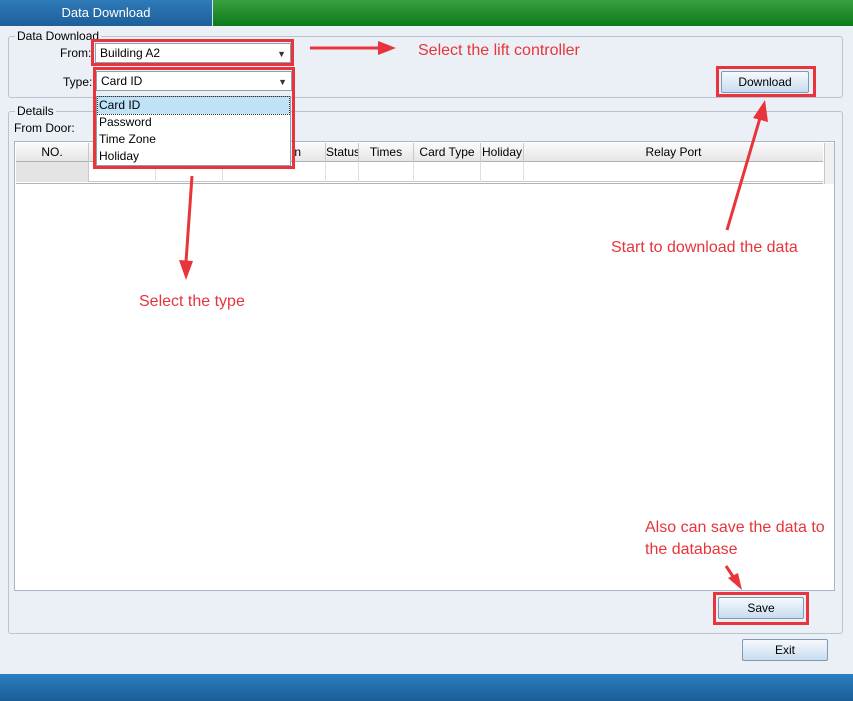  What do you see at coordinates (704, 247) in the screenshot?
I see `annotation-start-download: Start to download the data` at bounding box center [704, 247].